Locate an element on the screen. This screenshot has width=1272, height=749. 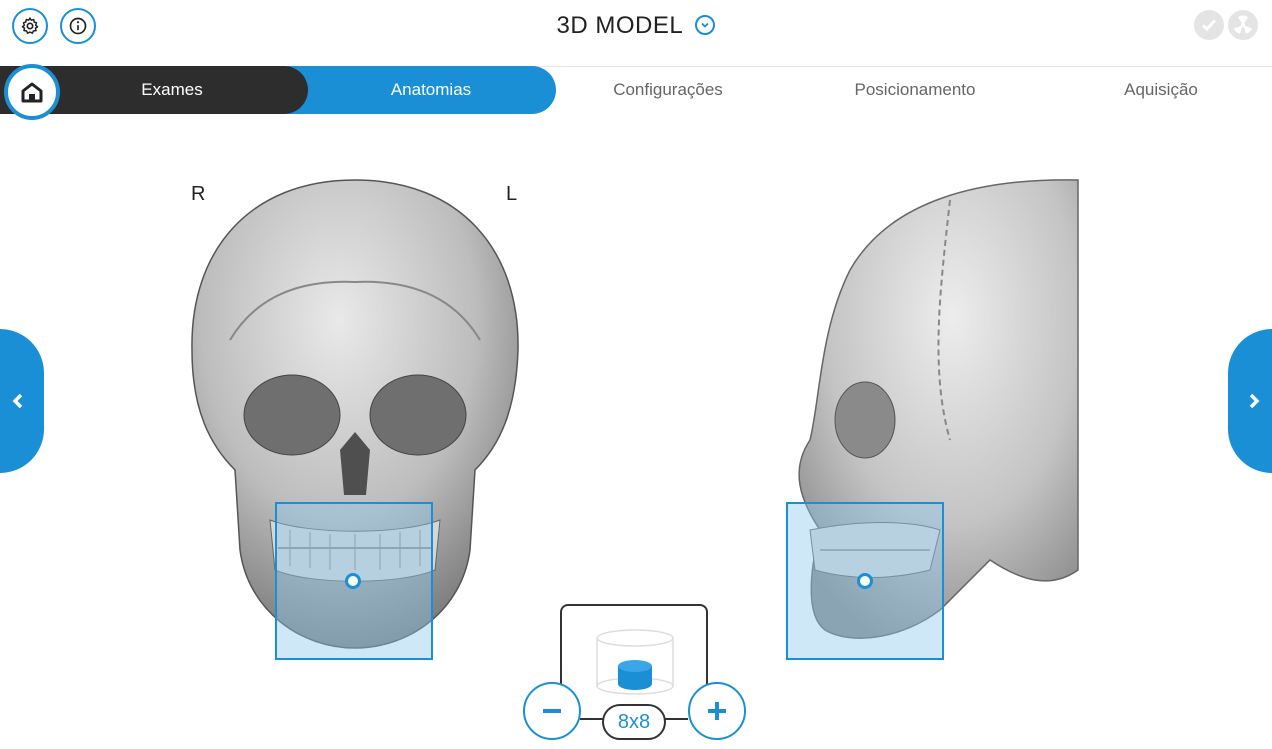
chevron-left-icon is located at coordinates (17, 401).